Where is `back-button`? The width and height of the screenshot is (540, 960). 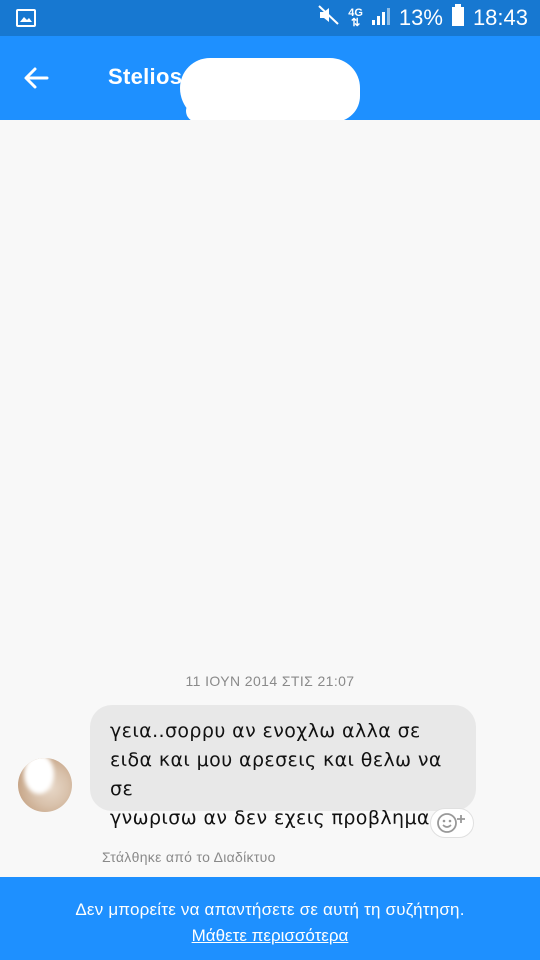
back-button is located at coordinates (36, 78).